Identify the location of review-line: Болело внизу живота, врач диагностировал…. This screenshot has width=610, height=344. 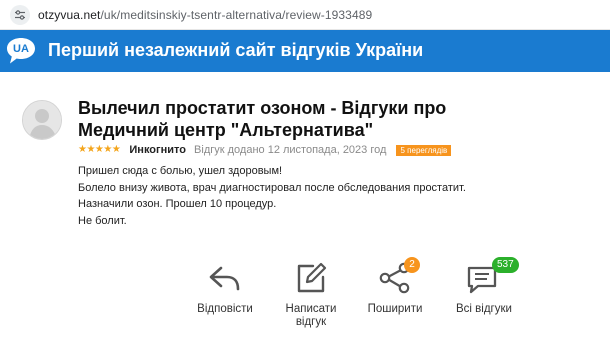
(272, 187).